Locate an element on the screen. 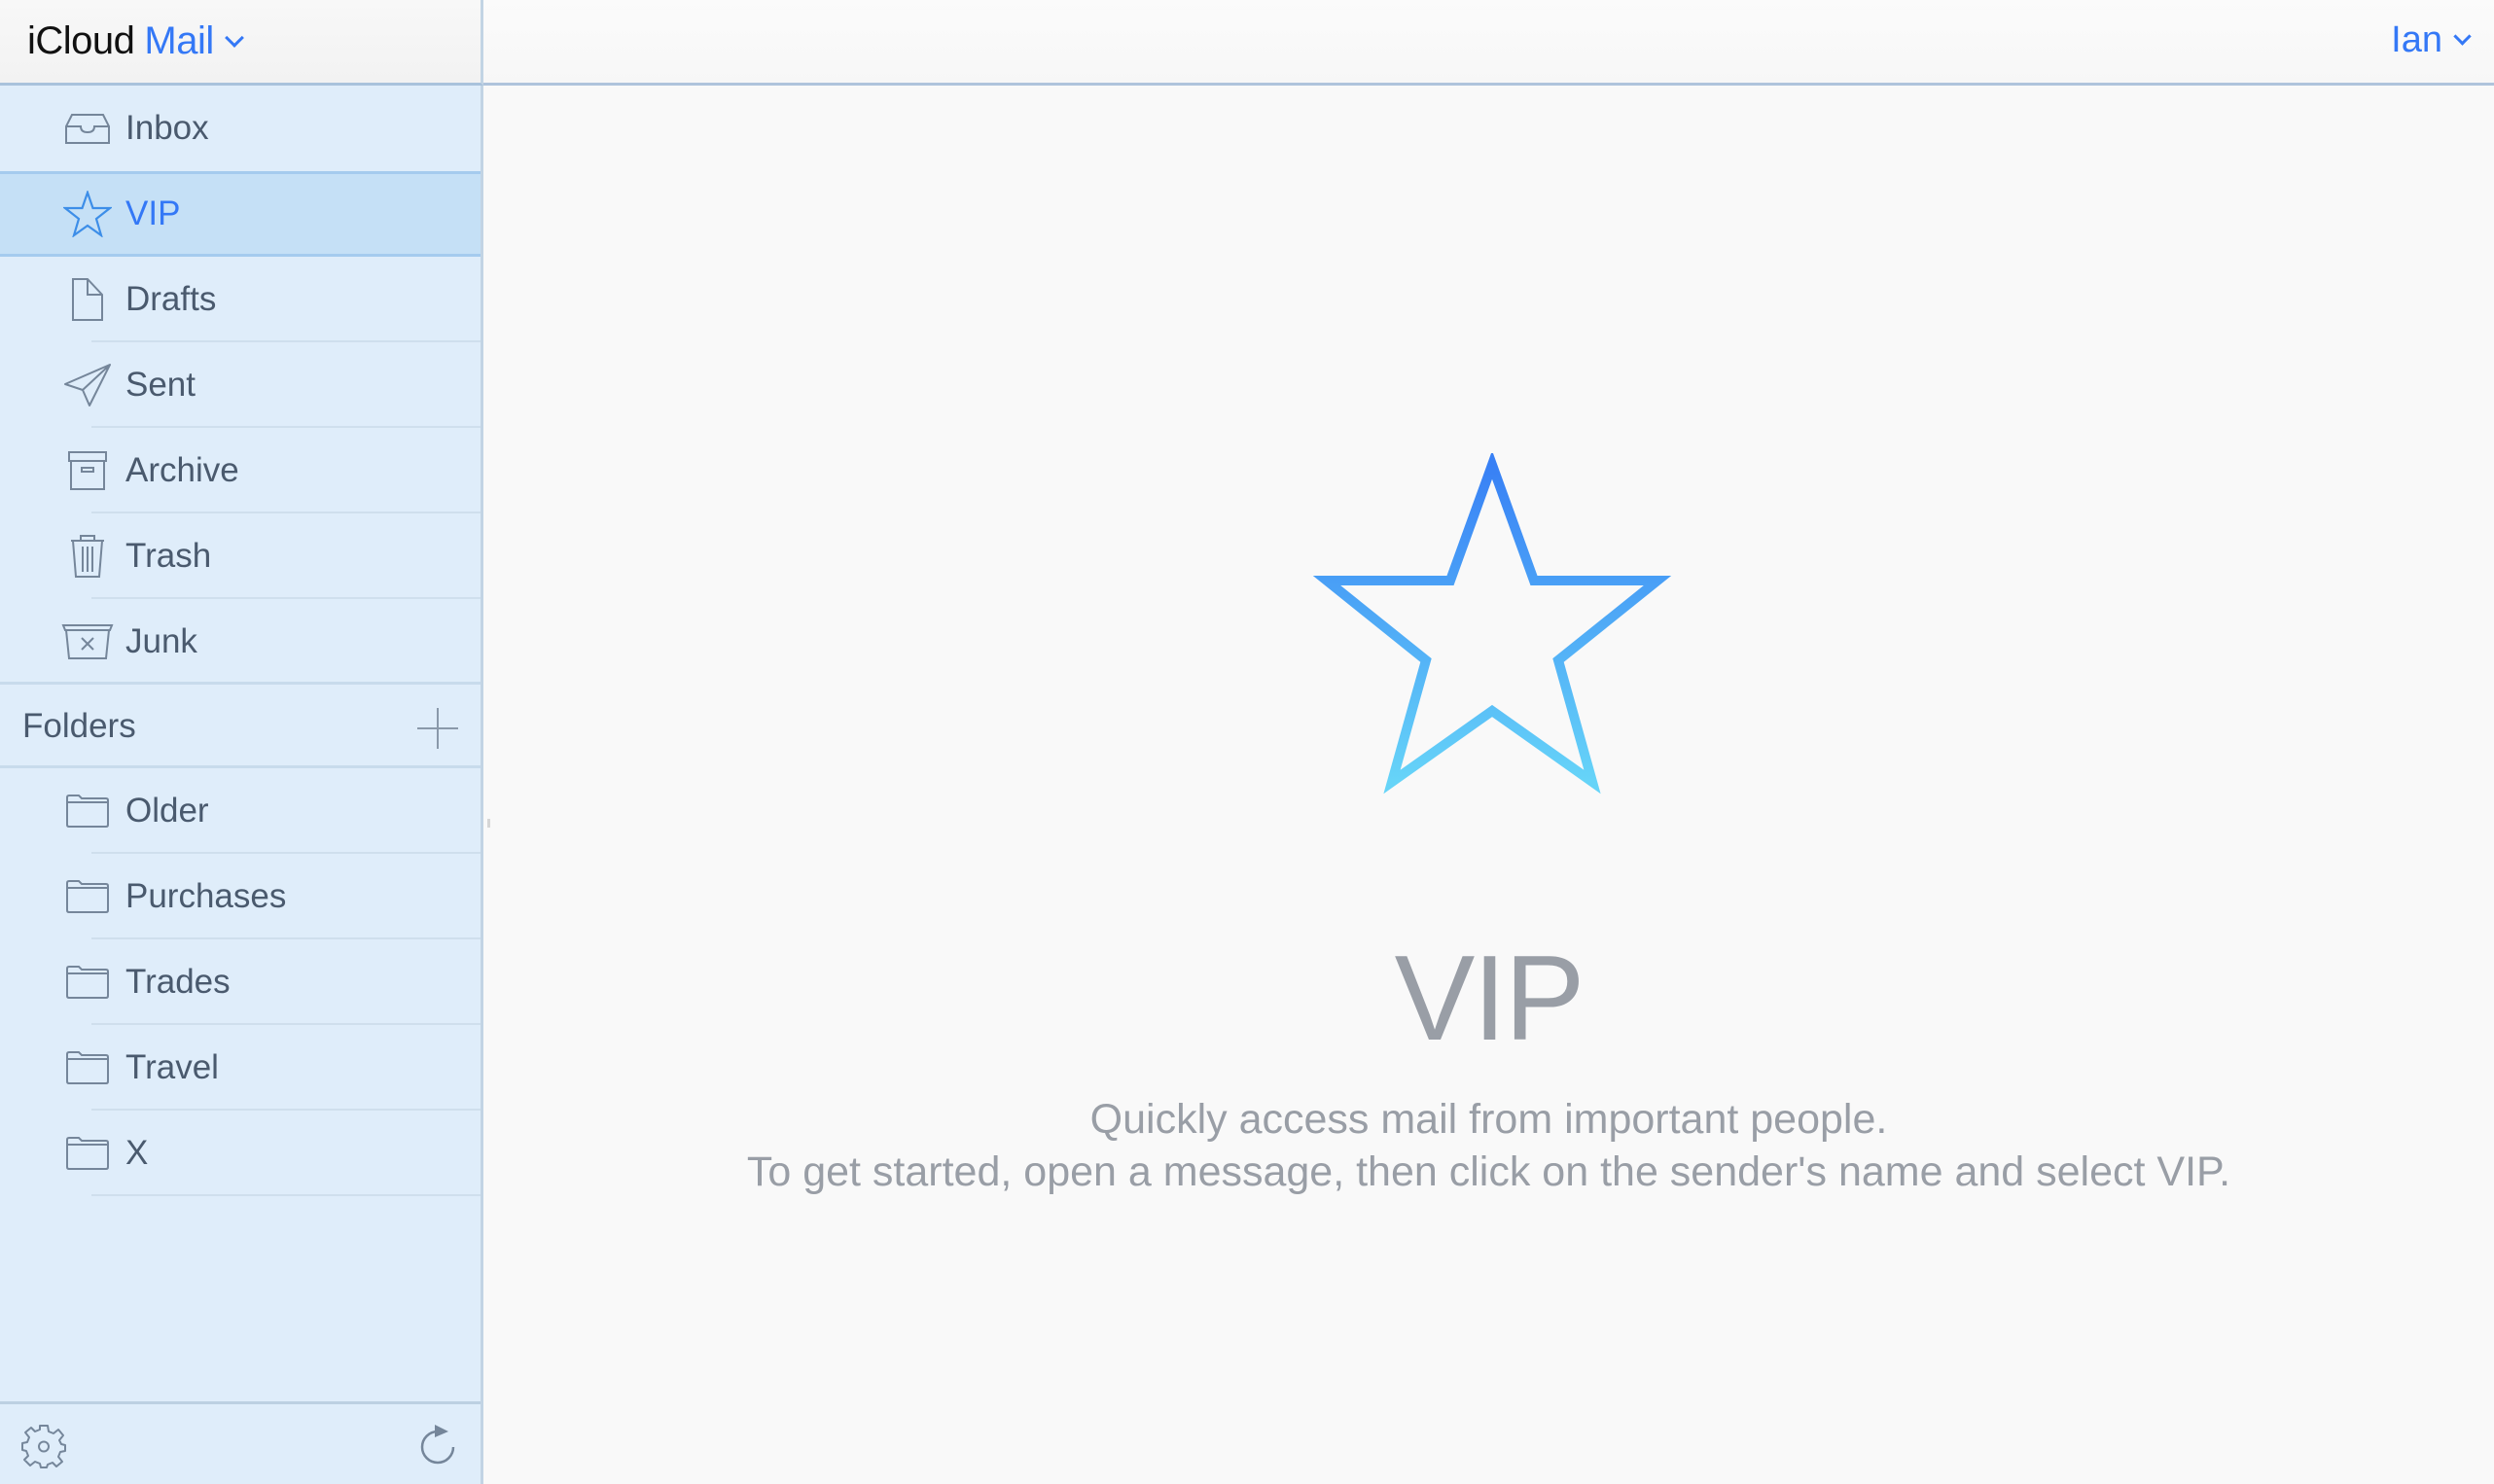 The width and height of the screenshot is (2494, 1484). refresh-button is located at coordinates (437, 1445).